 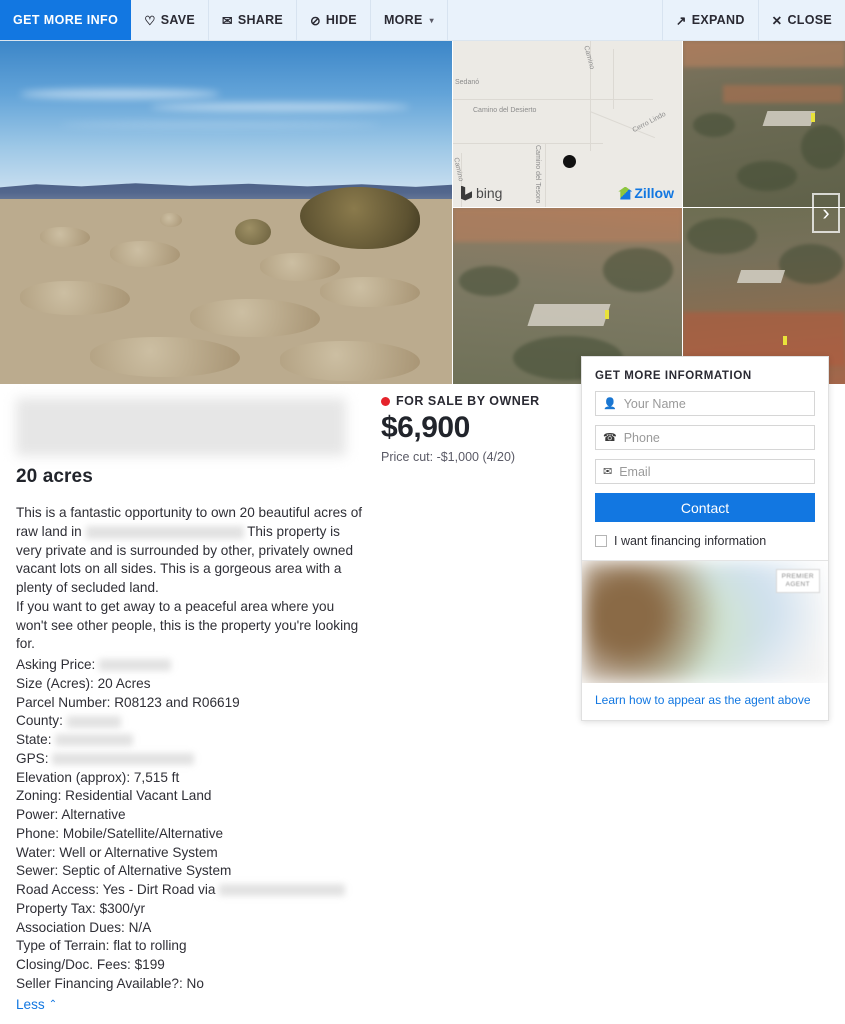 What do you see at coordinates (801, 20) in the screenshot?
I see `close-button: ✕ CLOSE` at bounding box center [801, 20].